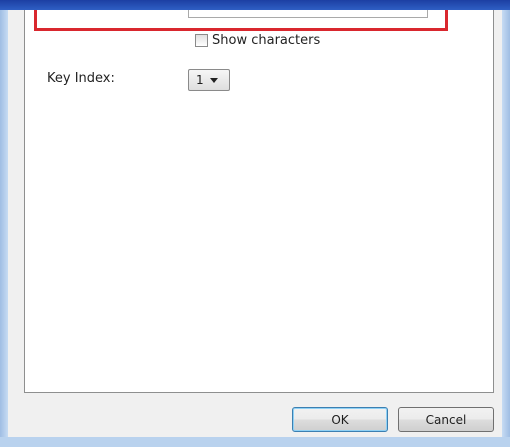 The image size is (510, 447). Describe the element at coordinates (81, 78) in the screenshot. I see `key-index-label: Key Index:` at that location.